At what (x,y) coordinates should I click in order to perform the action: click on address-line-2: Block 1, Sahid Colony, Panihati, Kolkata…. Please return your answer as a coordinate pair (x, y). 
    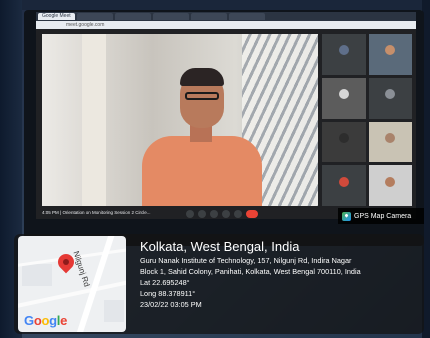
    Looking at the image, I should click on (250, 271).